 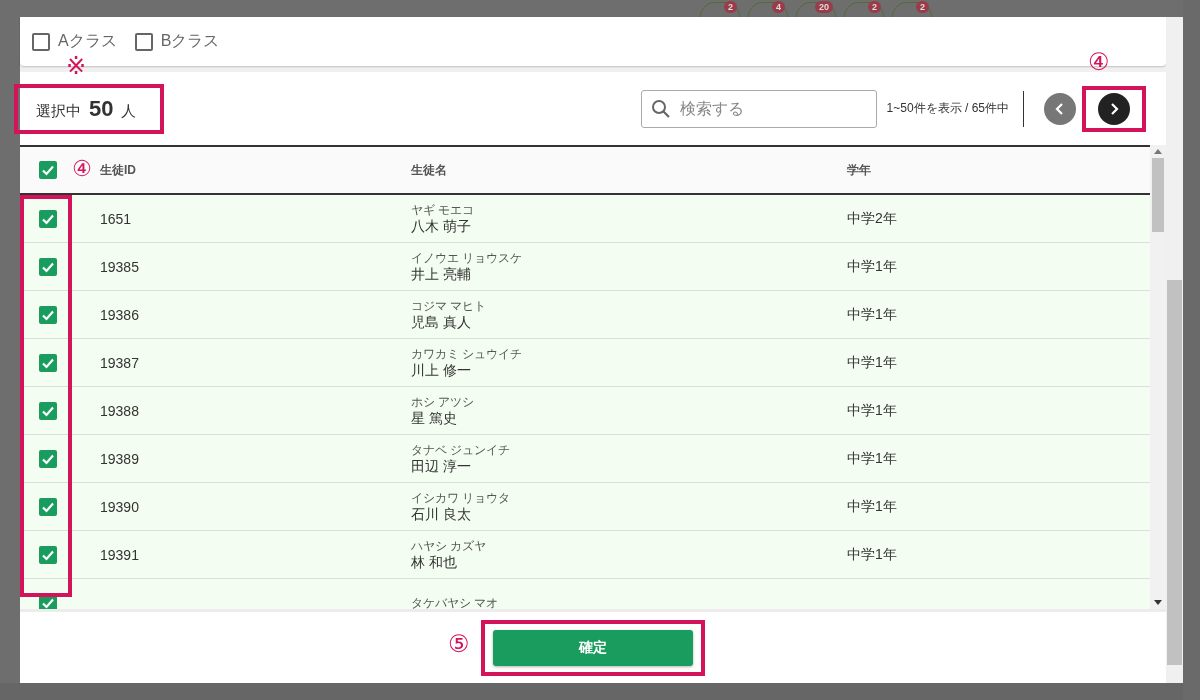 I want to click on select-all-checkbox, so click(x=47, y=170).